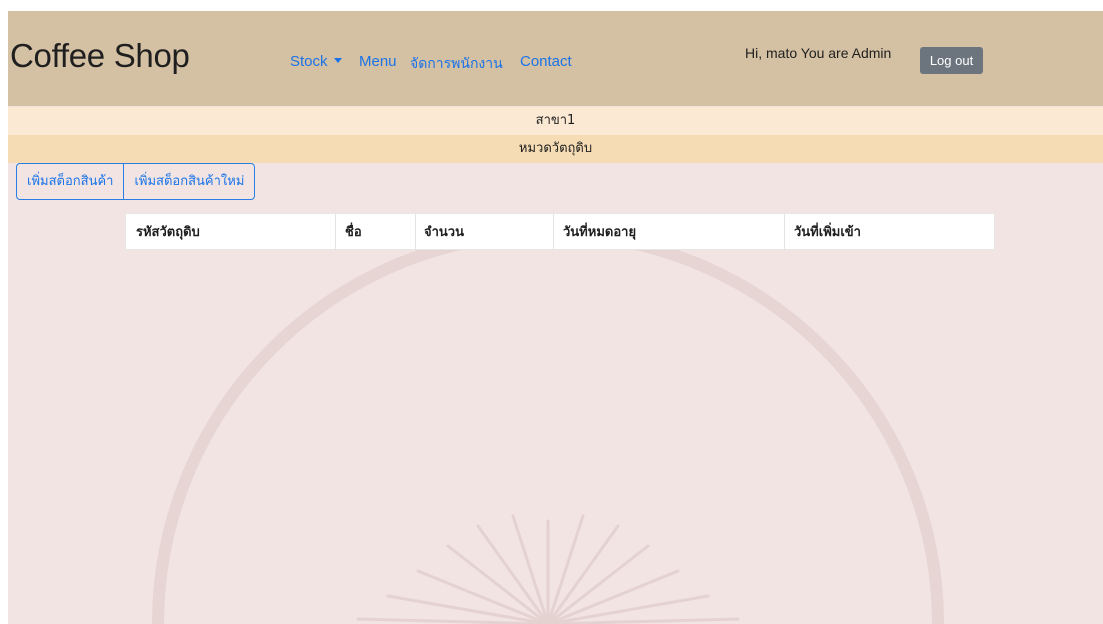  Describe the element at coordinates (456, 64) in the screenshot. I see `nav-staff-link: จัดการพนักงาน` at that location.